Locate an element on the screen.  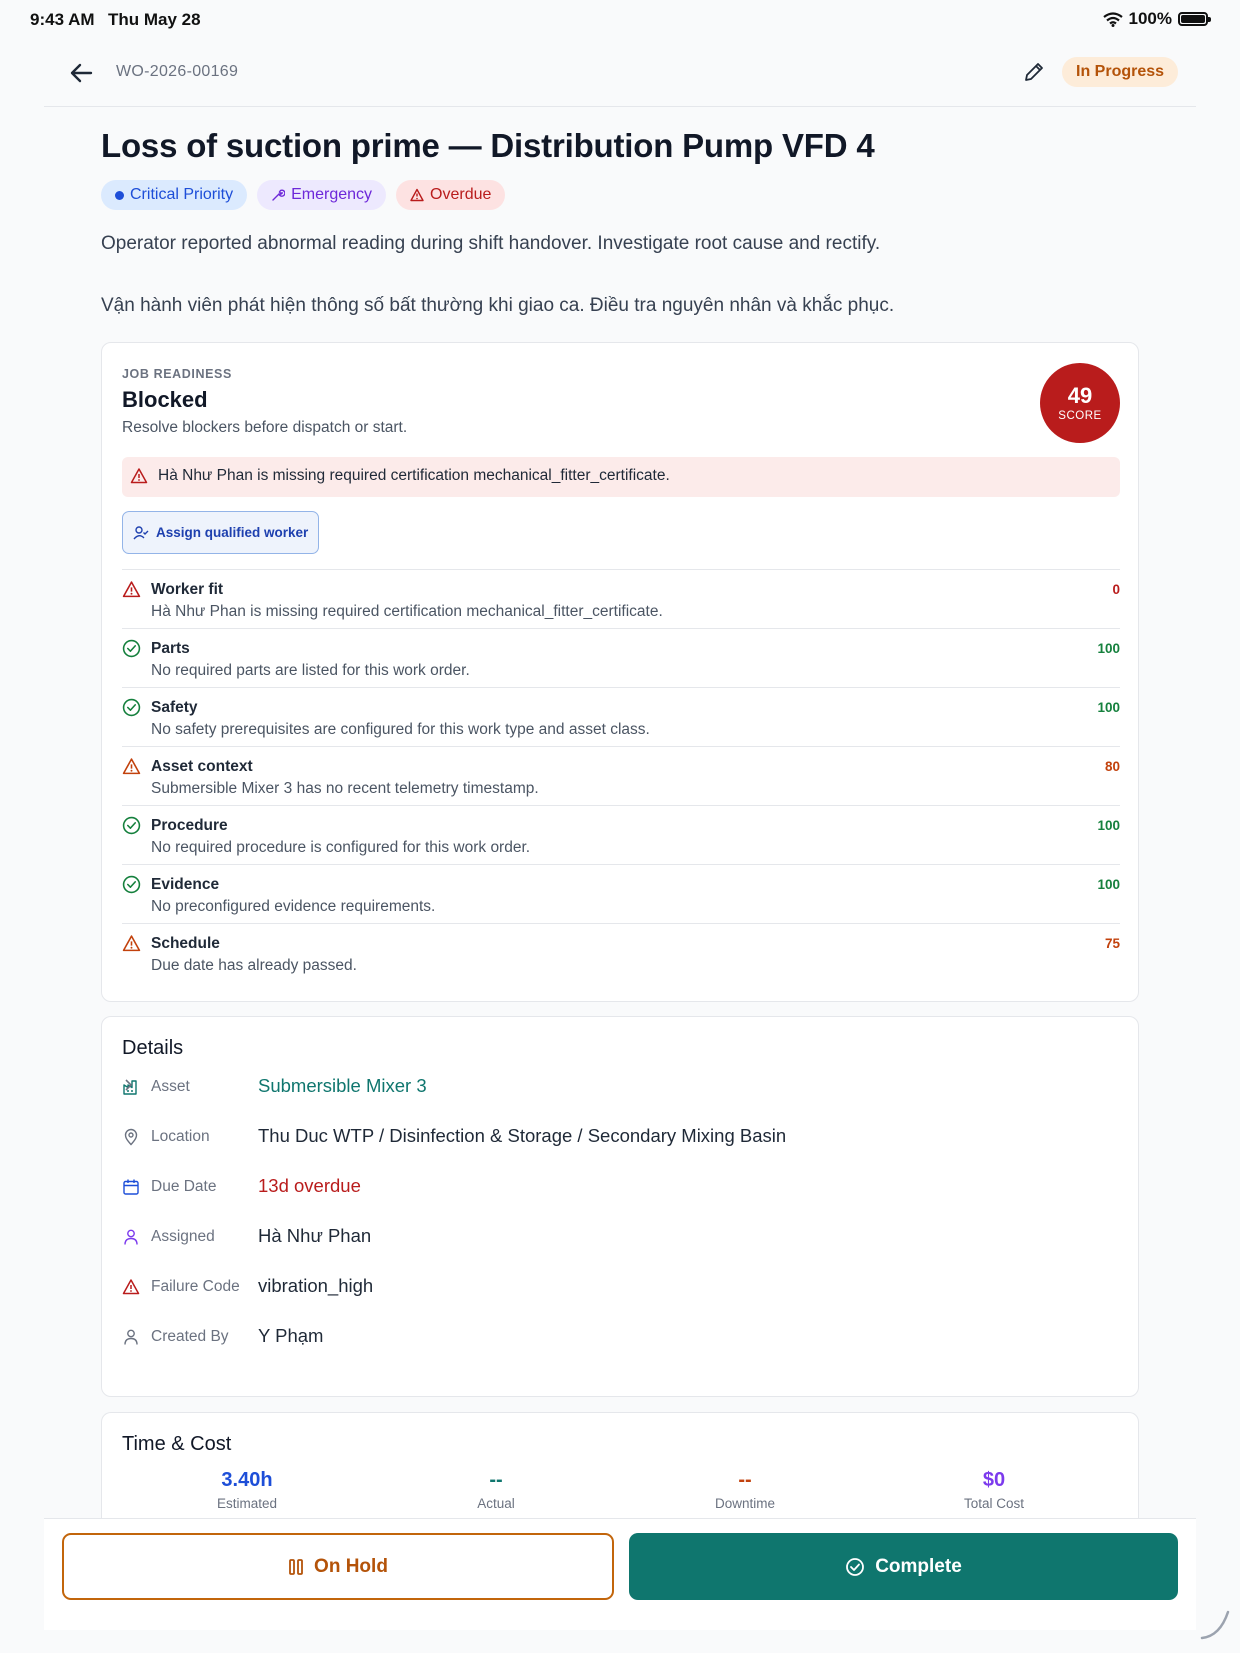
resize-handle-icon is located at coordinates (1215, 1625).